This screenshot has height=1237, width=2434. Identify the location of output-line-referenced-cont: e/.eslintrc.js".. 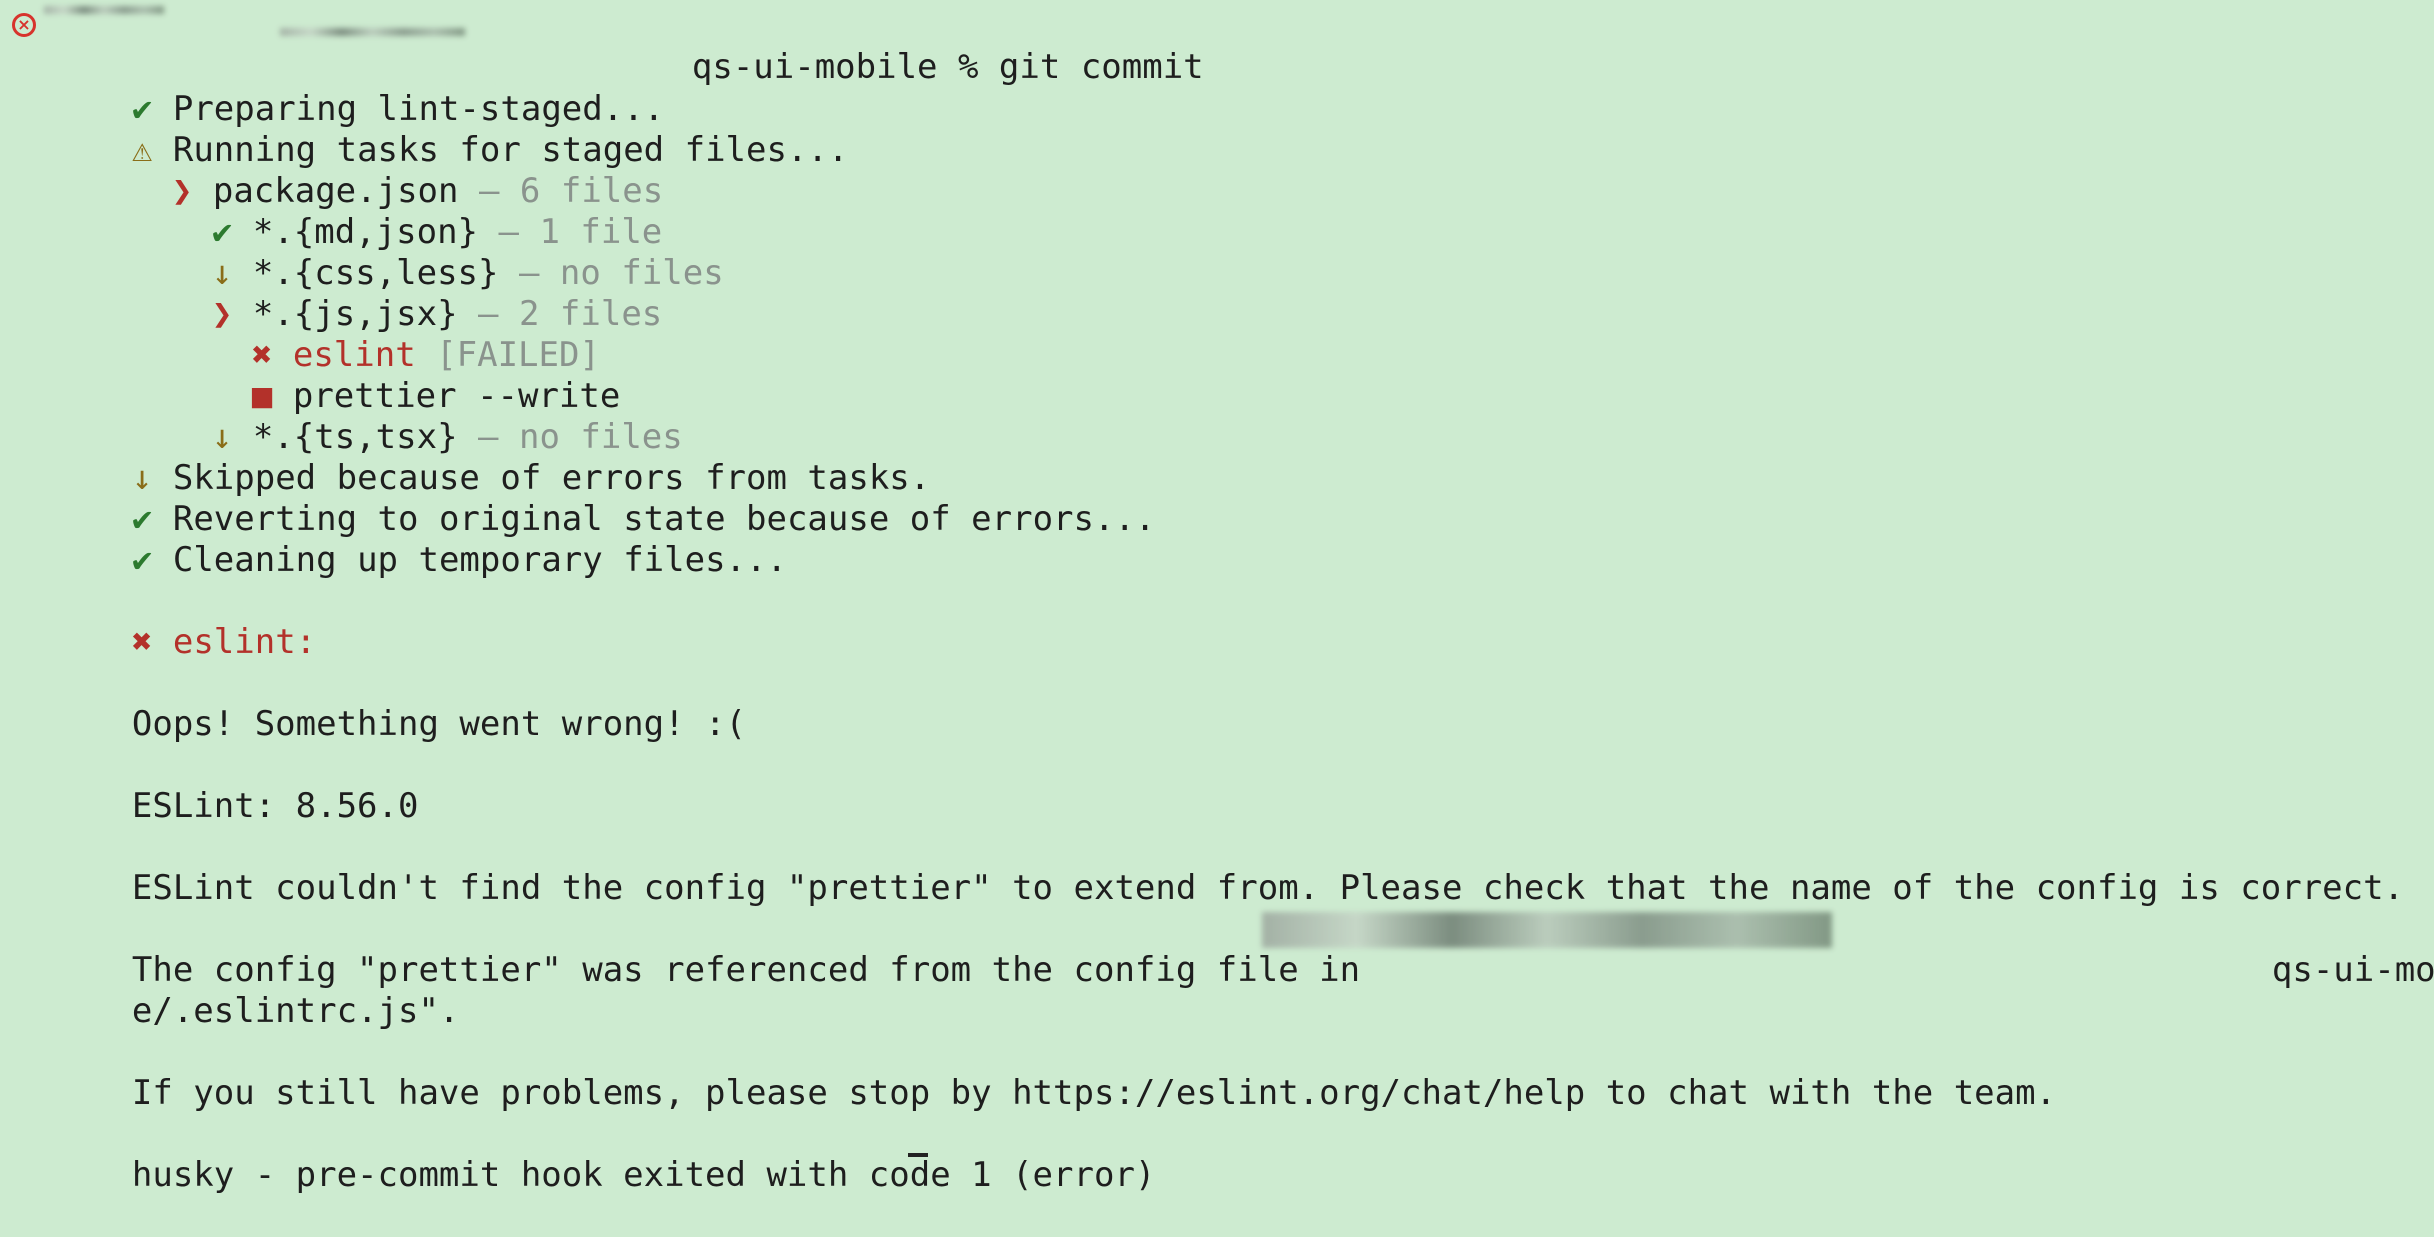
(255, 990).